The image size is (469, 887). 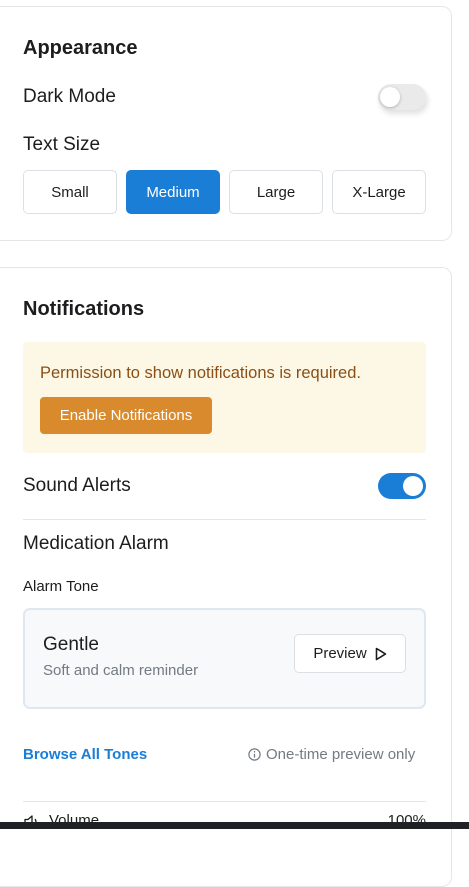 What do you see at coordinates (276, 192) in the screenshot?
I see `text-size-large-button: Large` at bounding box center [276, 192].